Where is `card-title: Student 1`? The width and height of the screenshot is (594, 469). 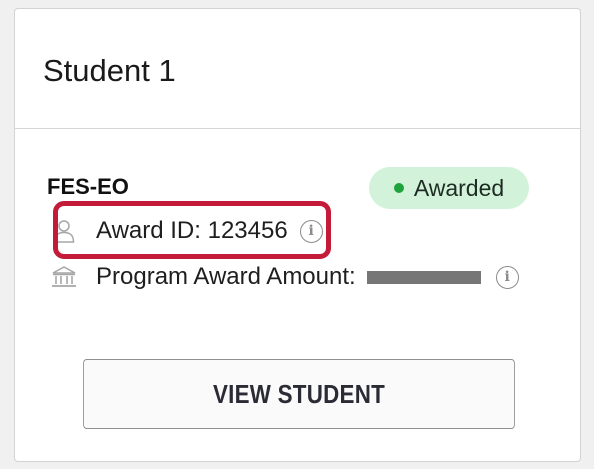
card-title: Student 1 is located at coordinates (109, 70).